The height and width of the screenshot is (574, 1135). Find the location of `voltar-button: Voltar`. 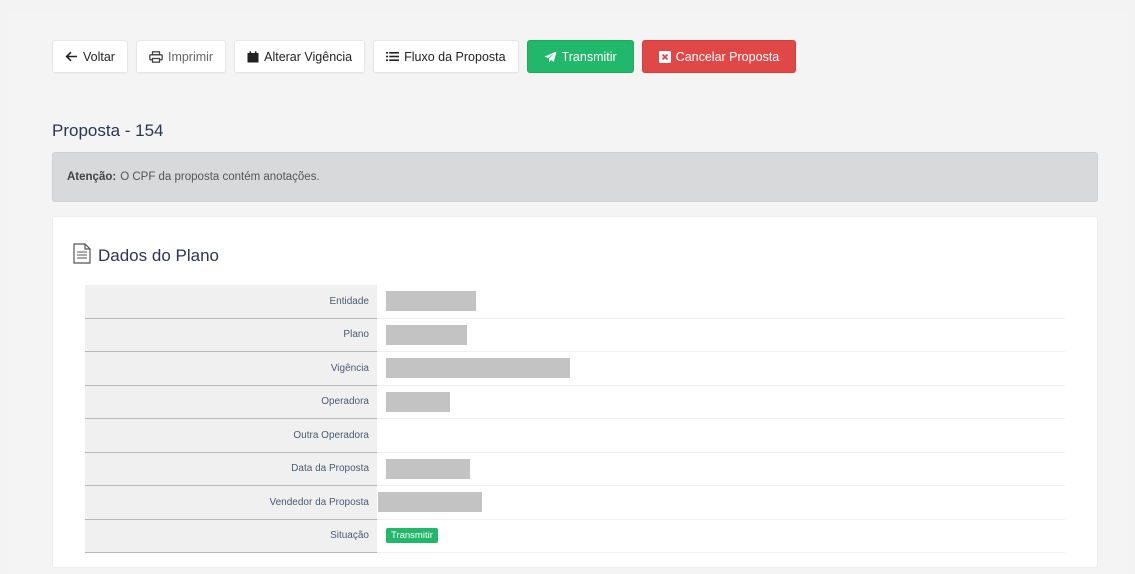

voltar-button: Voltar is located at coordinates (90, 56).